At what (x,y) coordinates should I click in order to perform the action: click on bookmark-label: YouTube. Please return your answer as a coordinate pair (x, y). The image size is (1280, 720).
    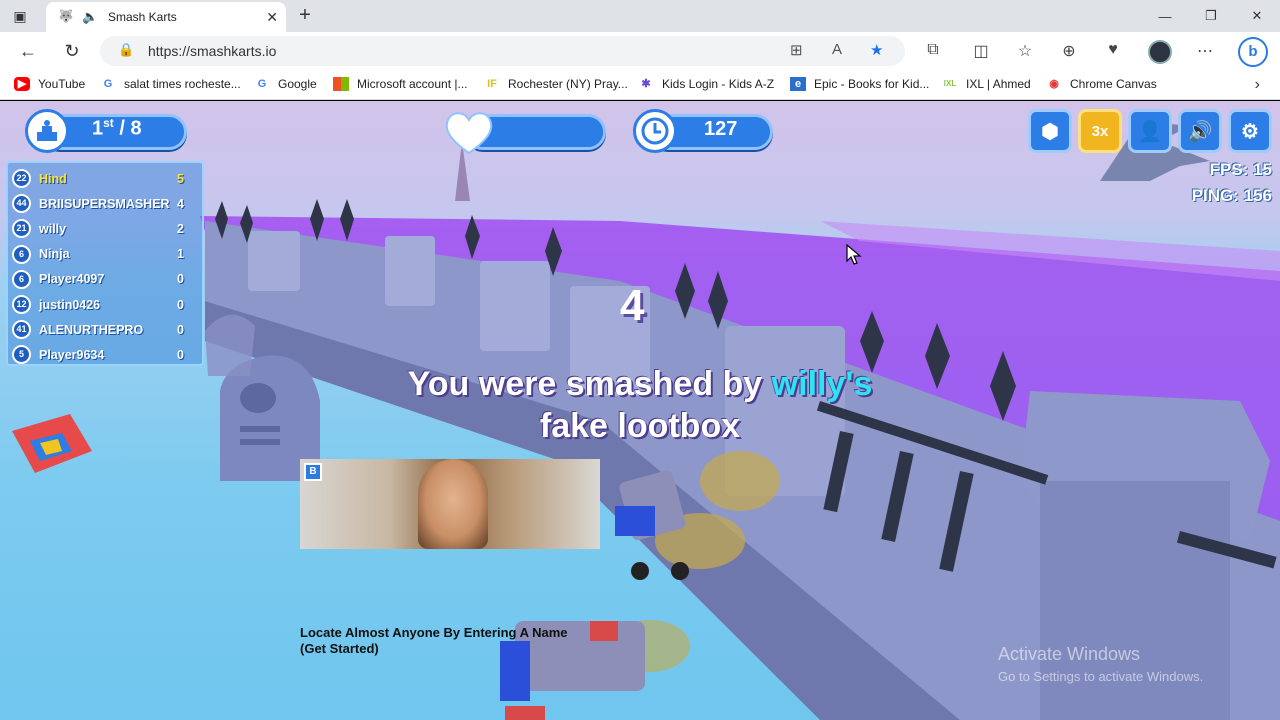
    Looking at the image, I should click on (62, 84).